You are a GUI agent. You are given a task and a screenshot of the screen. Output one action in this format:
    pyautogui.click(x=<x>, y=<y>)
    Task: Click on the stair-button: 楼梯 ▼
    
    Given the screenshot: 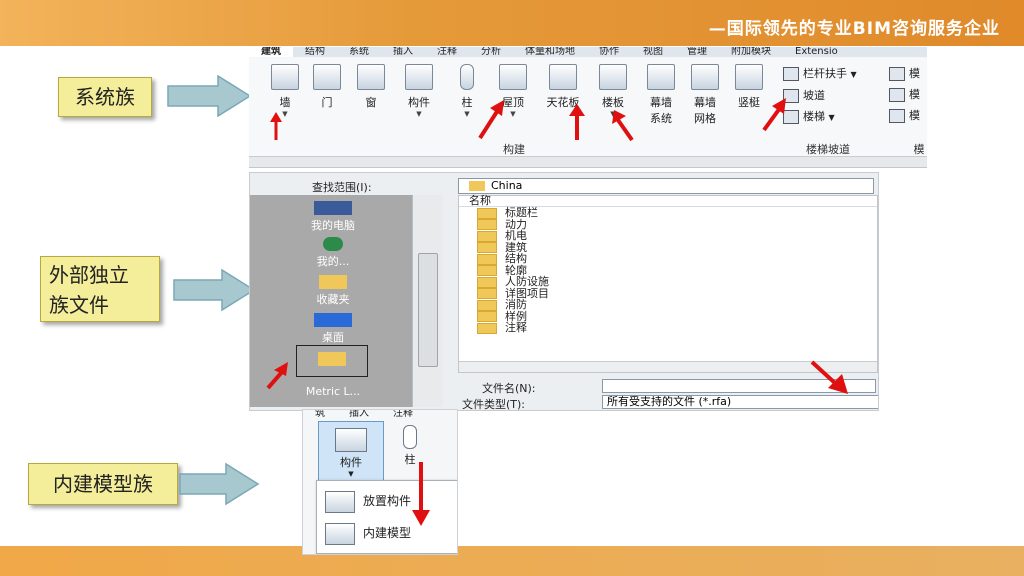 What is the action you would take?
    pyautogui.click(x=820, y=117)
    